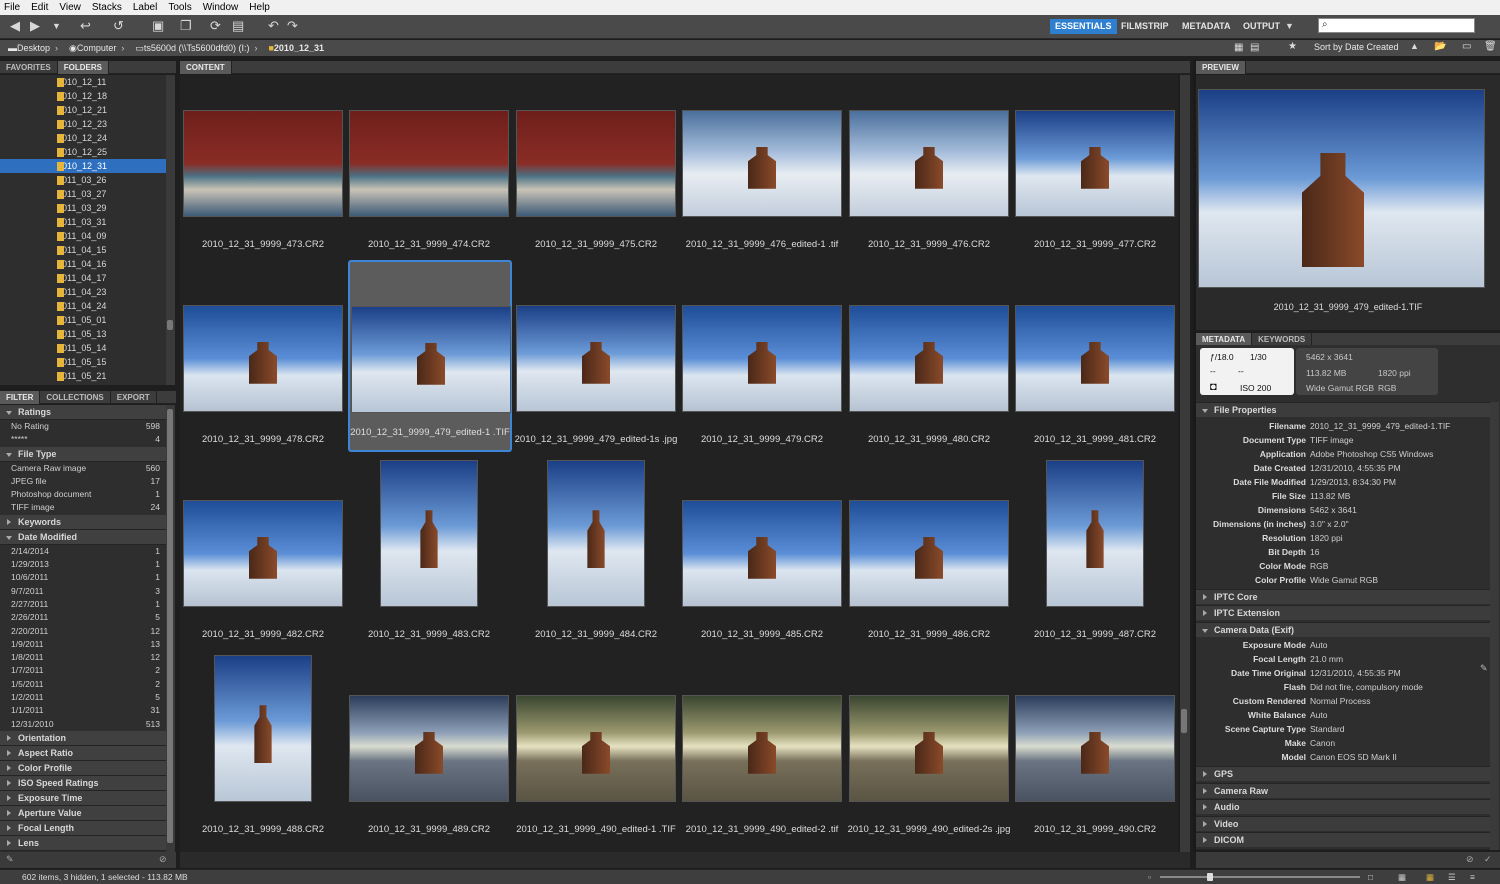  Describe the element at coordinates (596, 773) in the screenshot. I see `thumbnail: 2010_12_31_9999_490_edited-1 .TIF` at that location.